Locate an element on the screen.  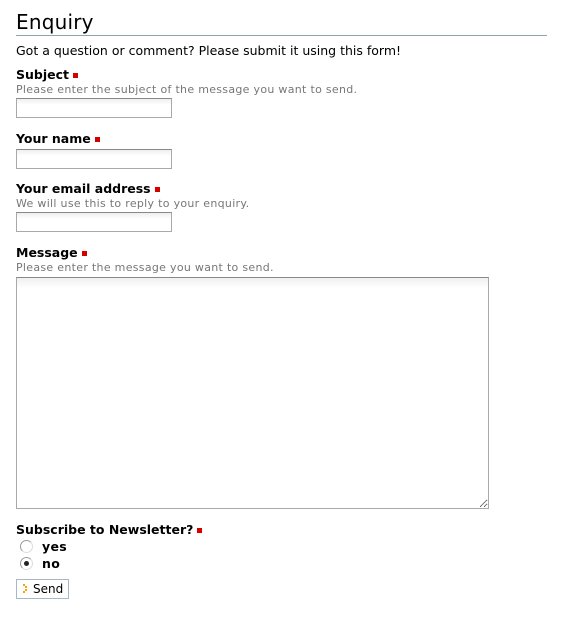
email-input is located at coordinates (94, 222).